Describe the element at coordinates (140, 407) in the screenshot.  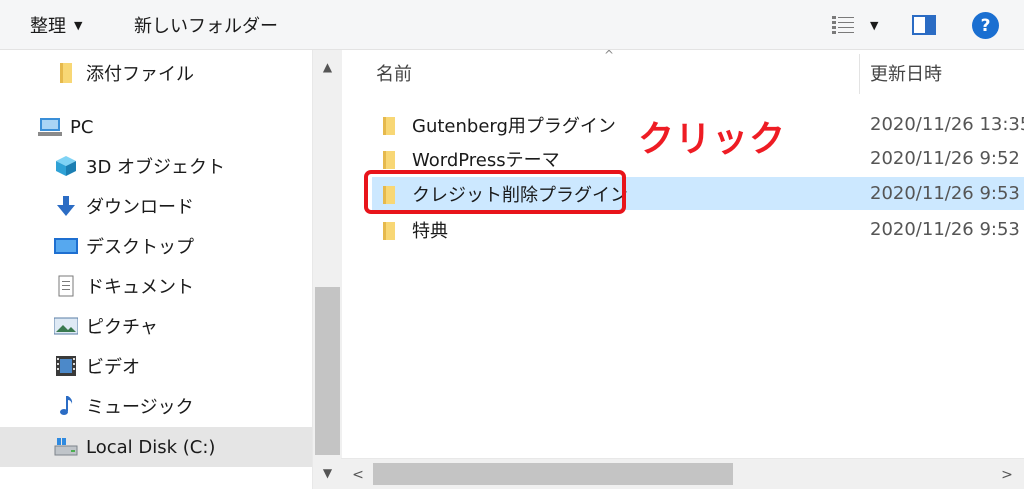
I see `sidebar-item-label: ミュージック` at that location.